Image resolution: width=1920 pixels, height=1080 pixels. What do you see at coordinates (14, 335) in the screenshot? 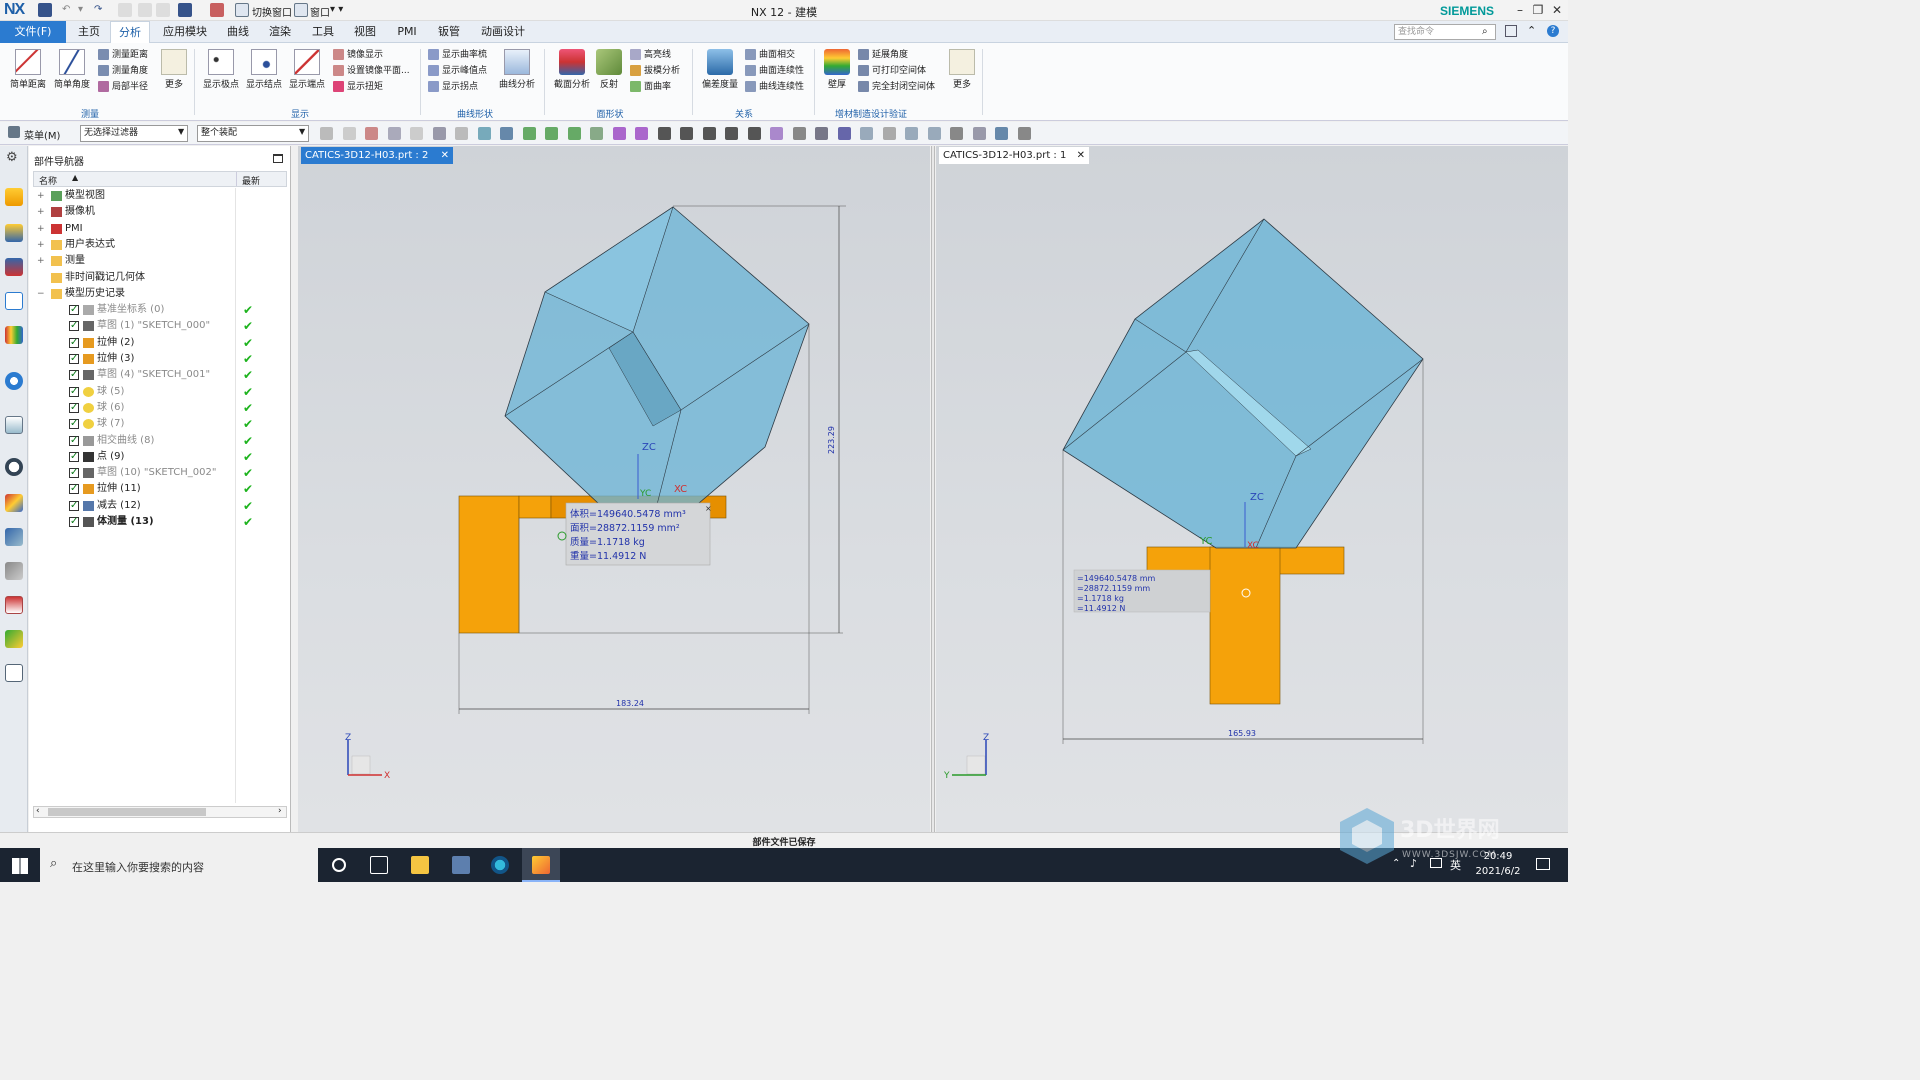
I see `reuse-library-icon` at bounding box center [14, 335].